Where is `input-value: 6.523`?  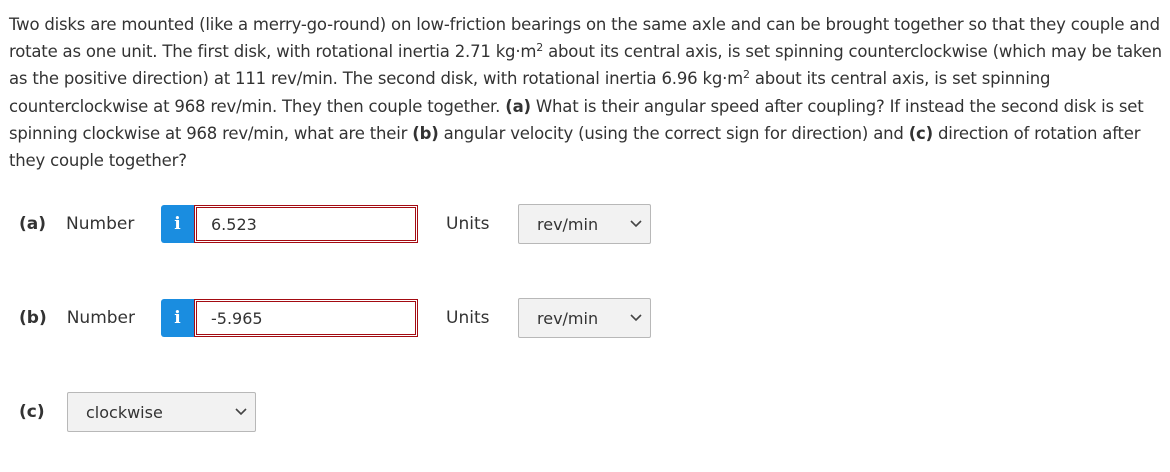 input-value: 6.523 is located at coordinates (234, 224).